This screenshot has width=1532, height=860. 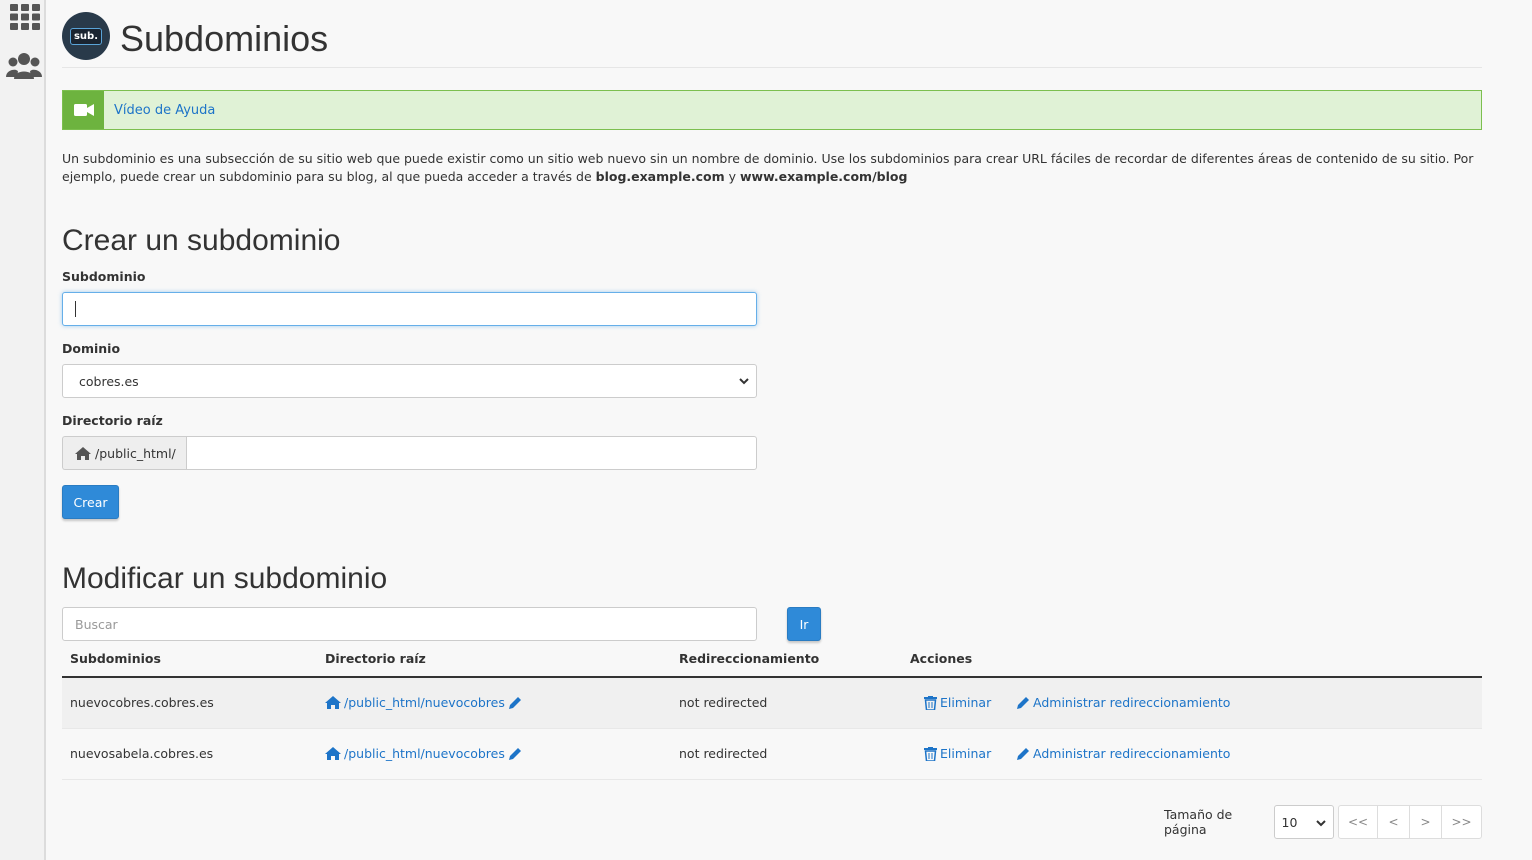 What do you see at coordinates (375, 658) in the screenshot?
I see `column-header-docroot: Directorio raíz` at bounding box center [375, 658].